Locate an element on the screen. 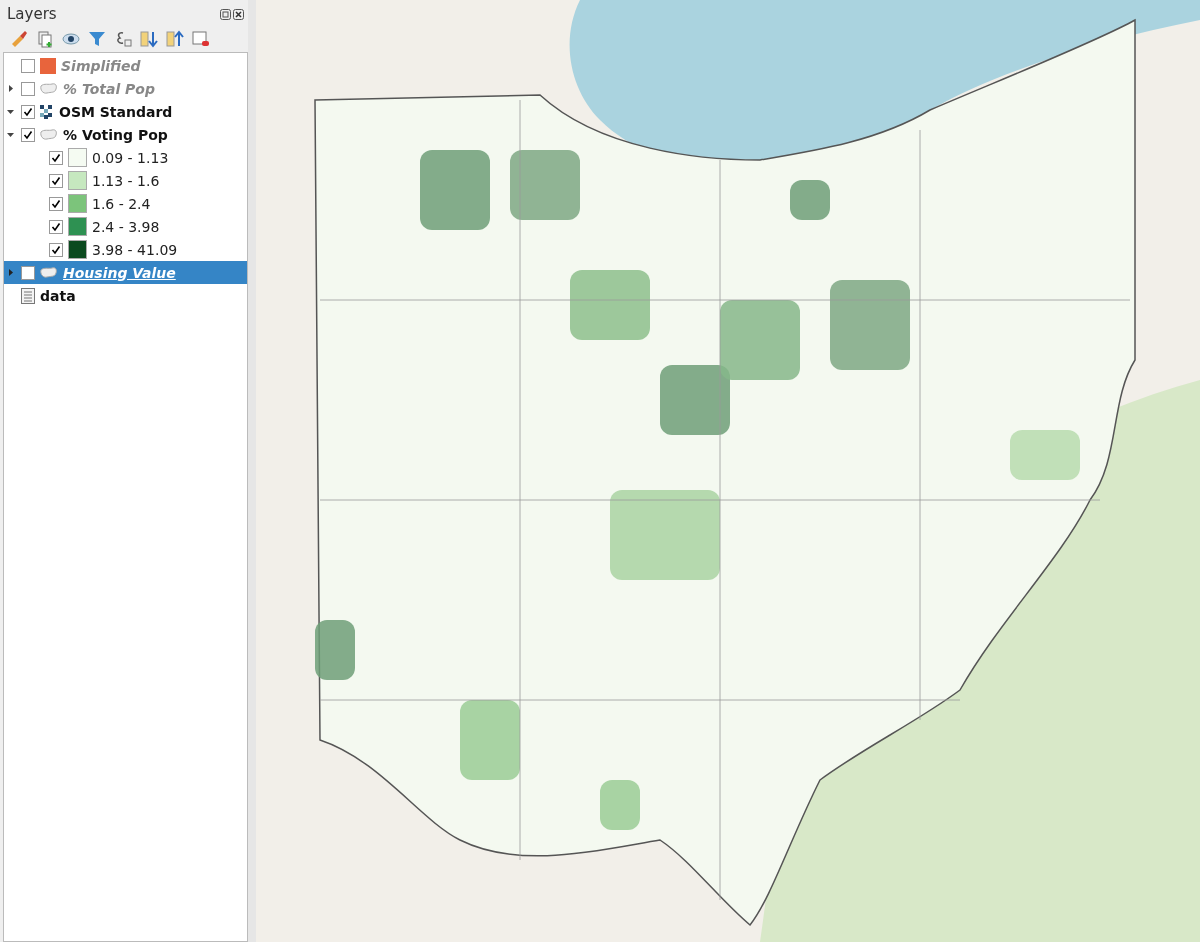 The image size is (1200, 942). legend-label: 2.4 - 3.98 is located at coordinates (126, 226).